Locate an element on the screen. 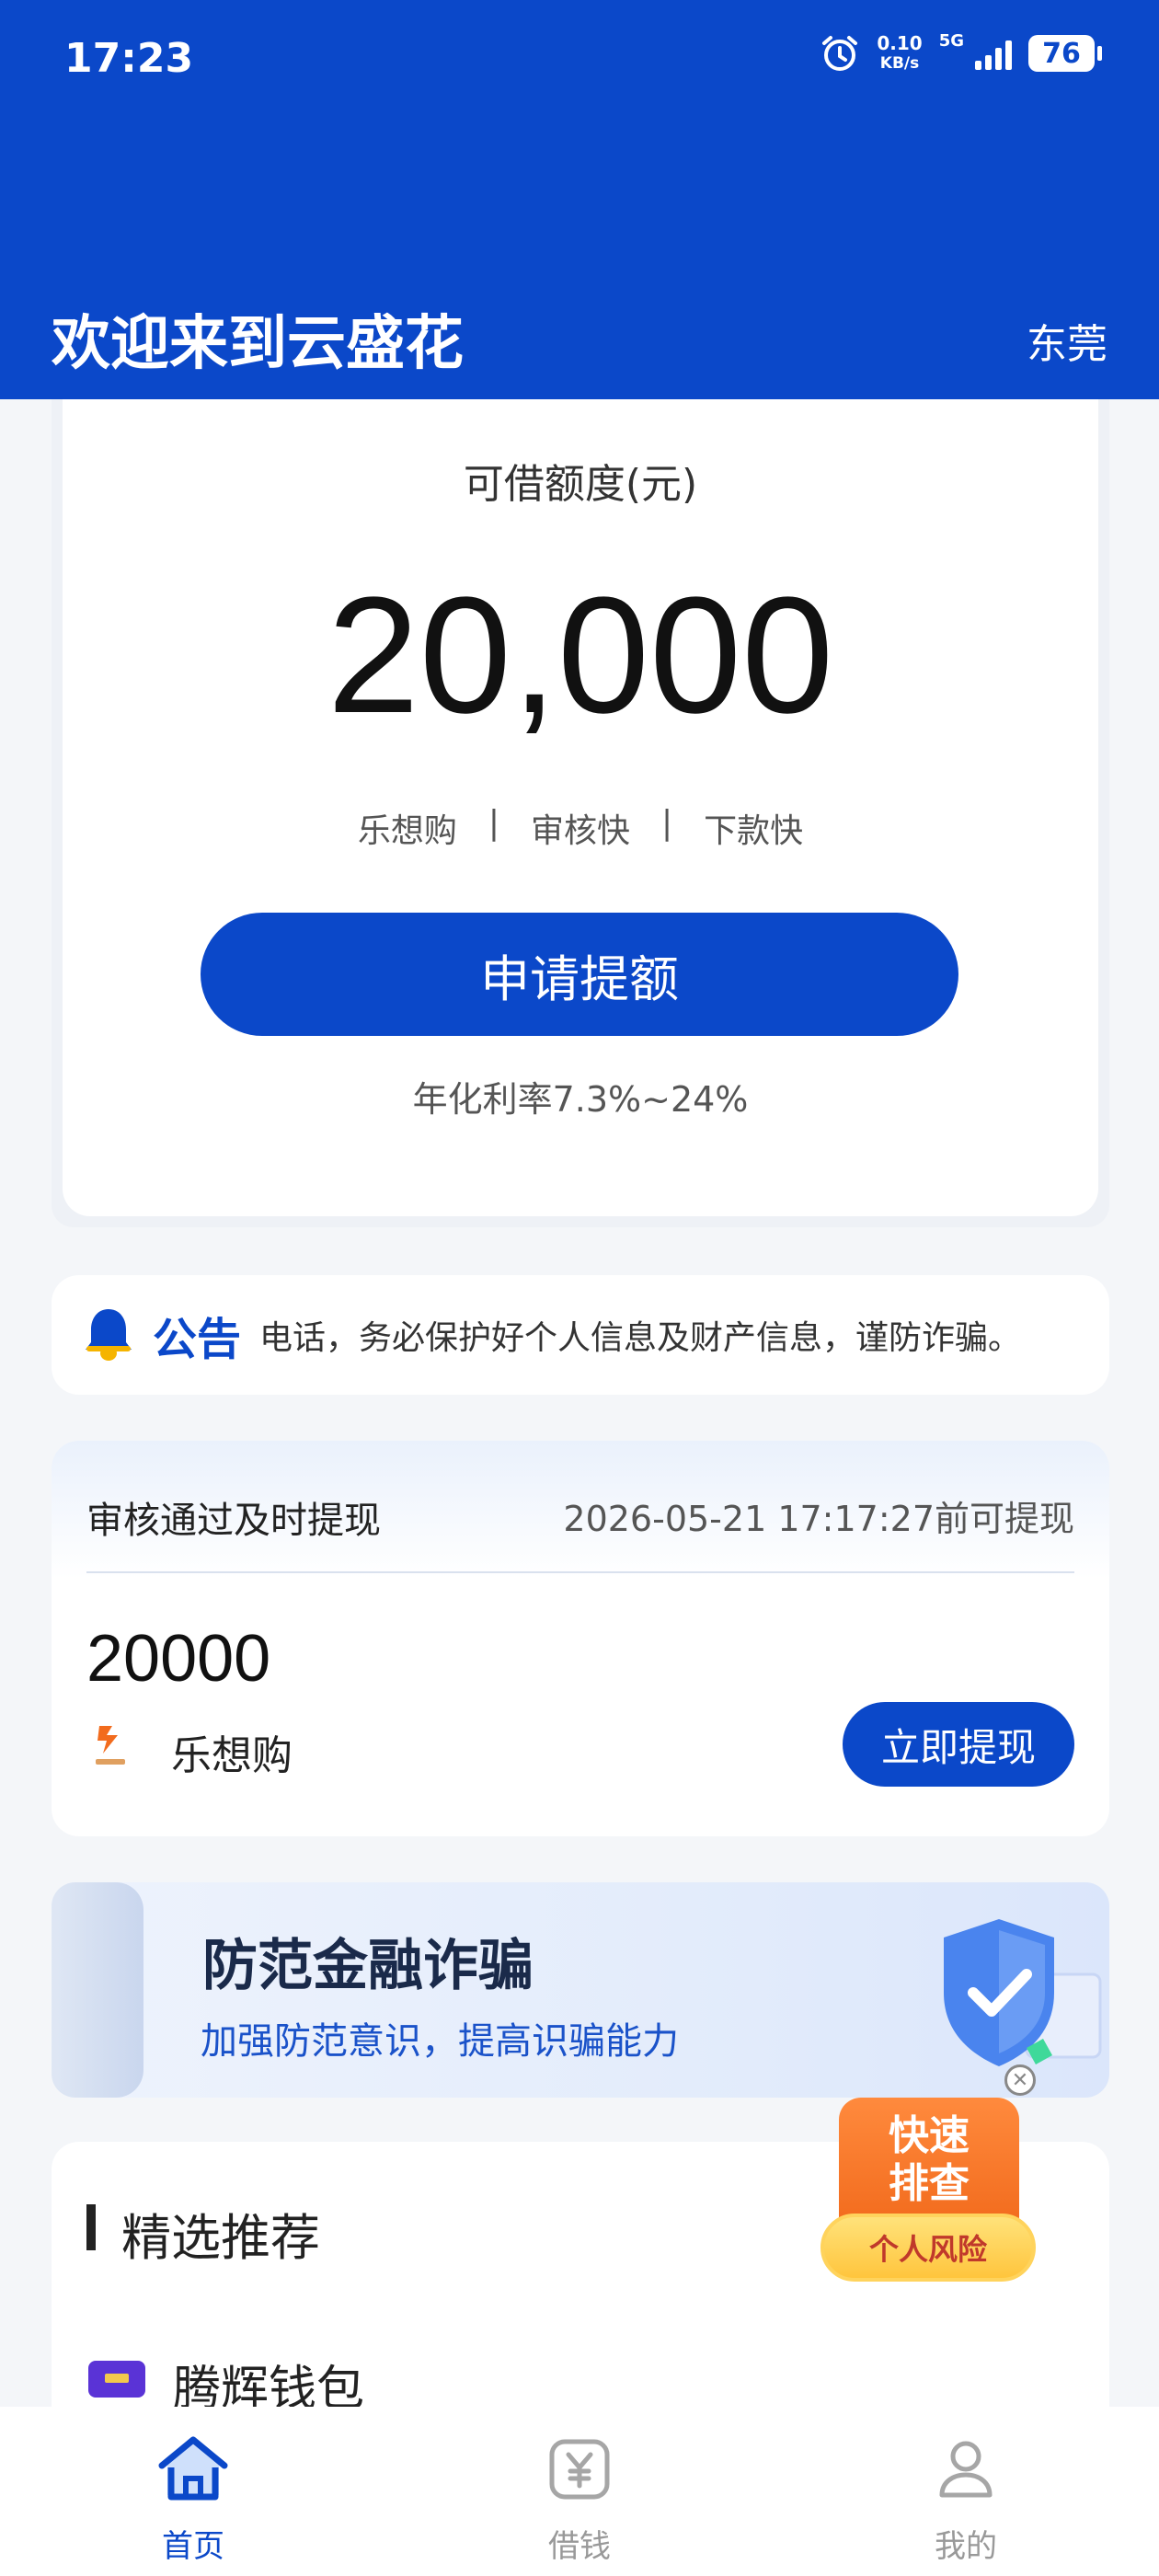  nav-item-profile: 我的 is located at coordinates (966, 2498).